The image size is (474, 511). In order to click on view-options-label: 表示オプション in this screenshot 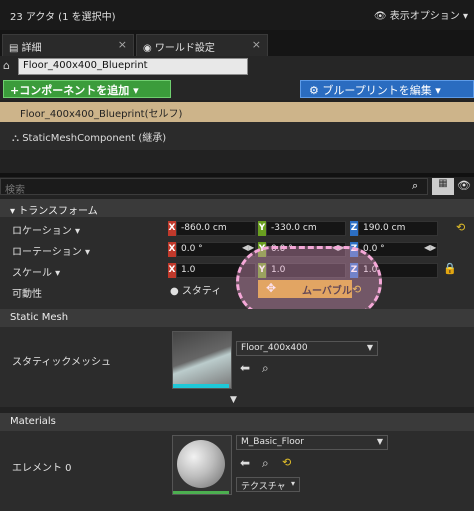, I will do `click(424, 16)`.